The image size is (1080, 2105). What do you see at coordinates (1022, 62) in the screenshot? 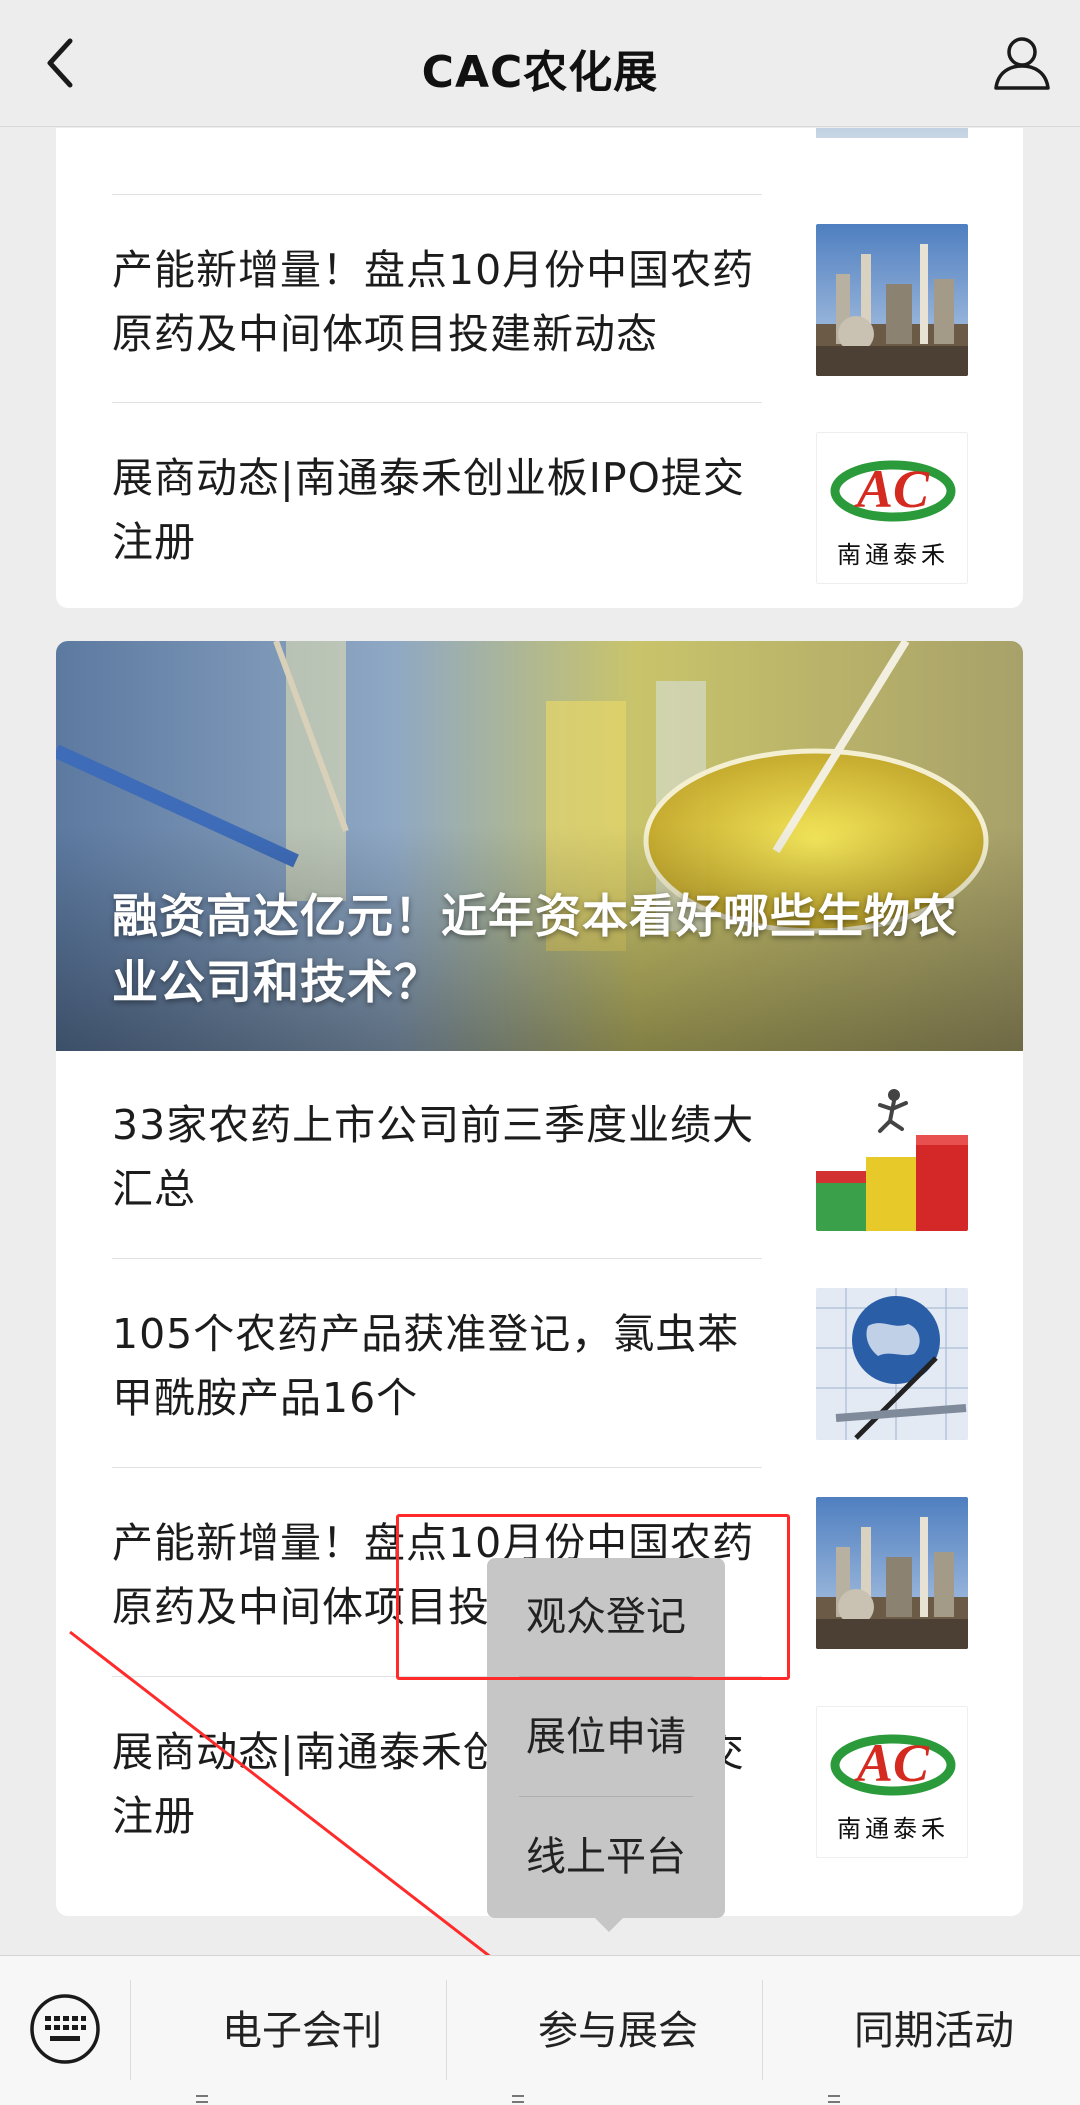
I see `profile-icon` at bounding box center [1022, 62].